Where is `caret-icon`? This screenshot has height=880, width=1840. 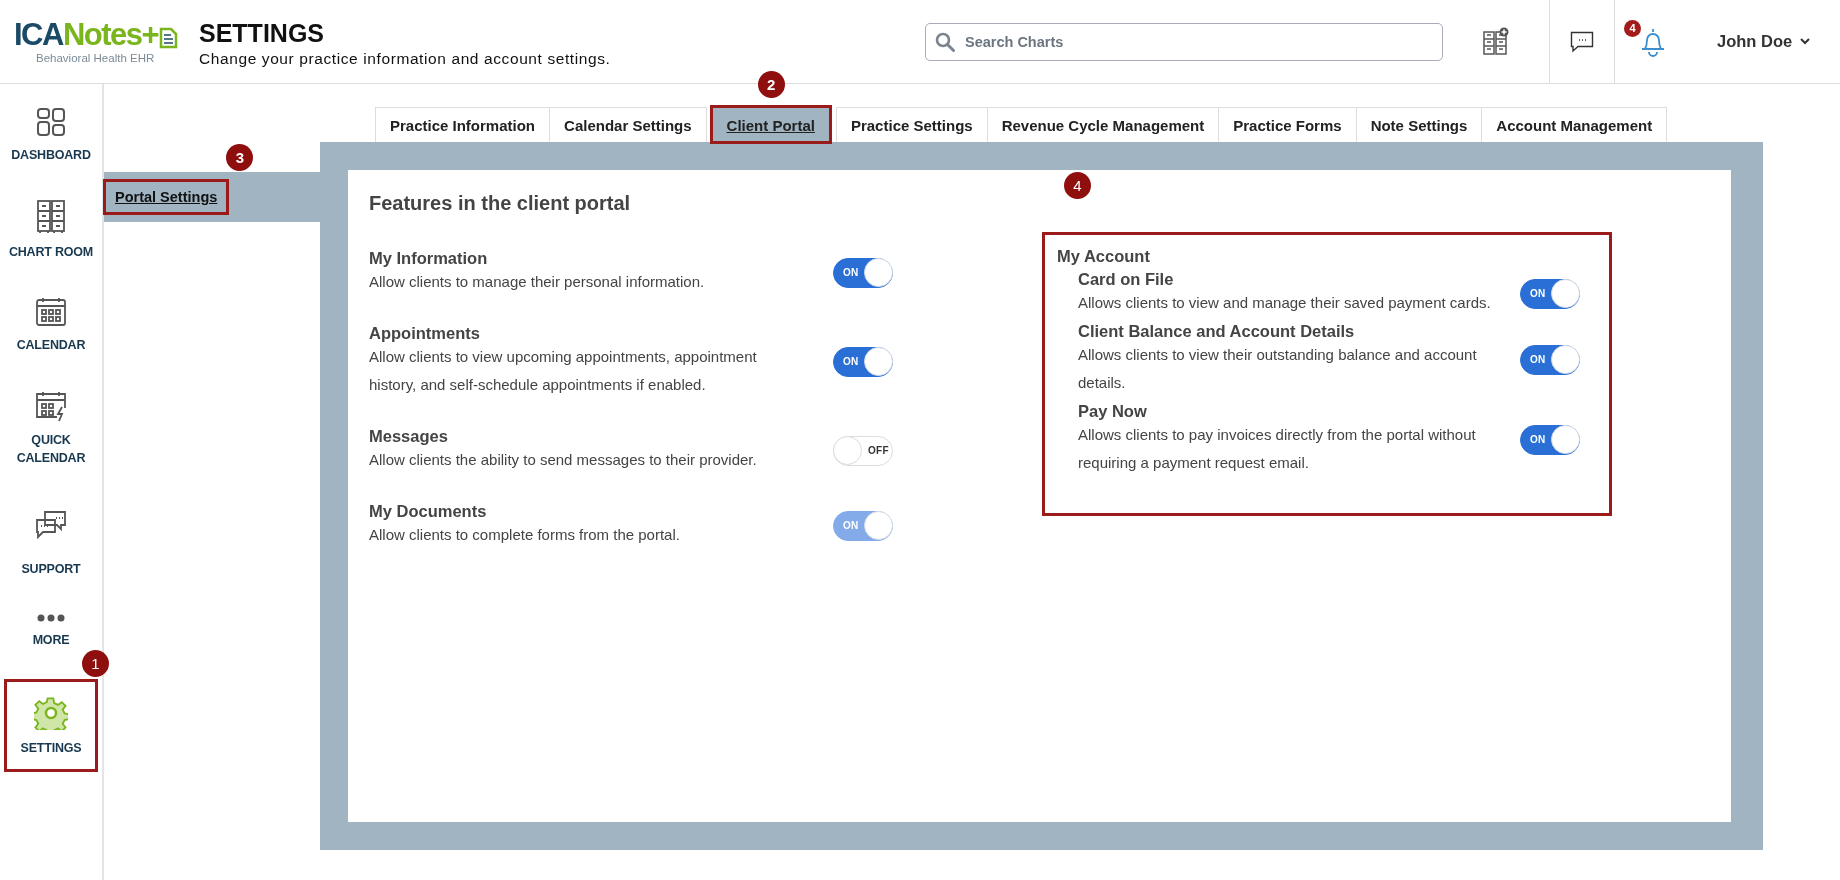 caret-icon is located at coordinates (1805, 41).